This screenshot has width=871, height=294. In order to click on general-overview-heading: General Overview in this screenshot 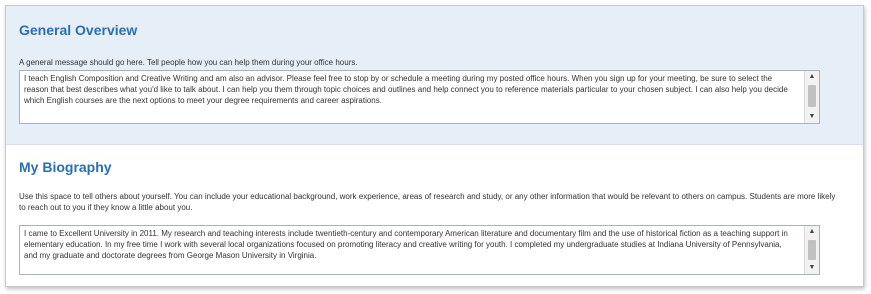, I will do `click(78, 30)`.